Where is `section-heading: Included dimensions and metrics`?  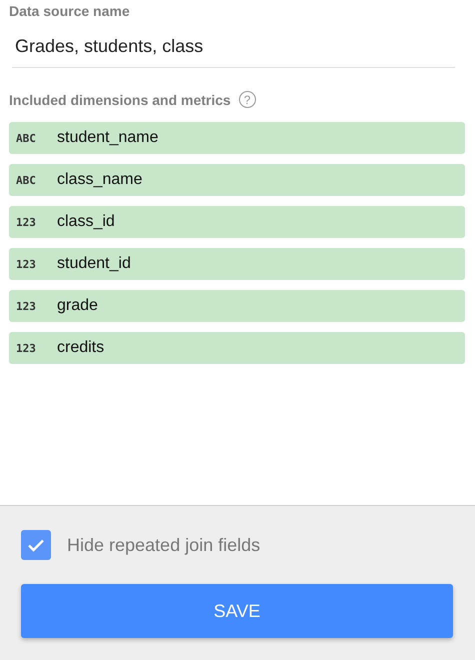
section-heading: Included dimensions and metrics is located at coordinates (120, 100).